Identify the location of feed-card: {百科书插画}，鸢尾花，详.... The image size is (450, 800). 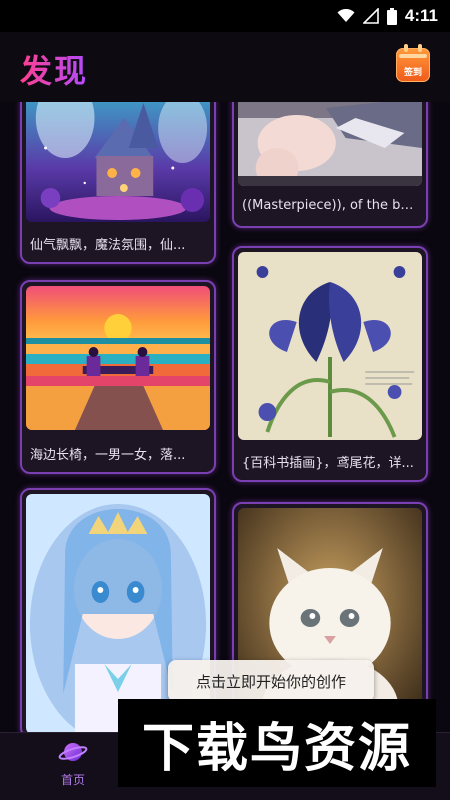
(330, 364).